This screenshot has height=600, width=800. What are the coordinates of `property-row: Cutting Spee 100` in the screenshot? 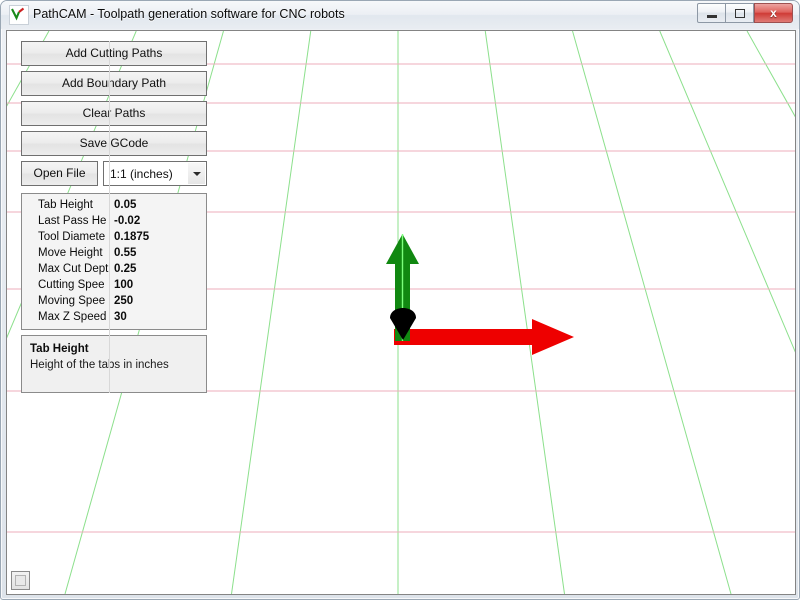 It's located at (114, 285).